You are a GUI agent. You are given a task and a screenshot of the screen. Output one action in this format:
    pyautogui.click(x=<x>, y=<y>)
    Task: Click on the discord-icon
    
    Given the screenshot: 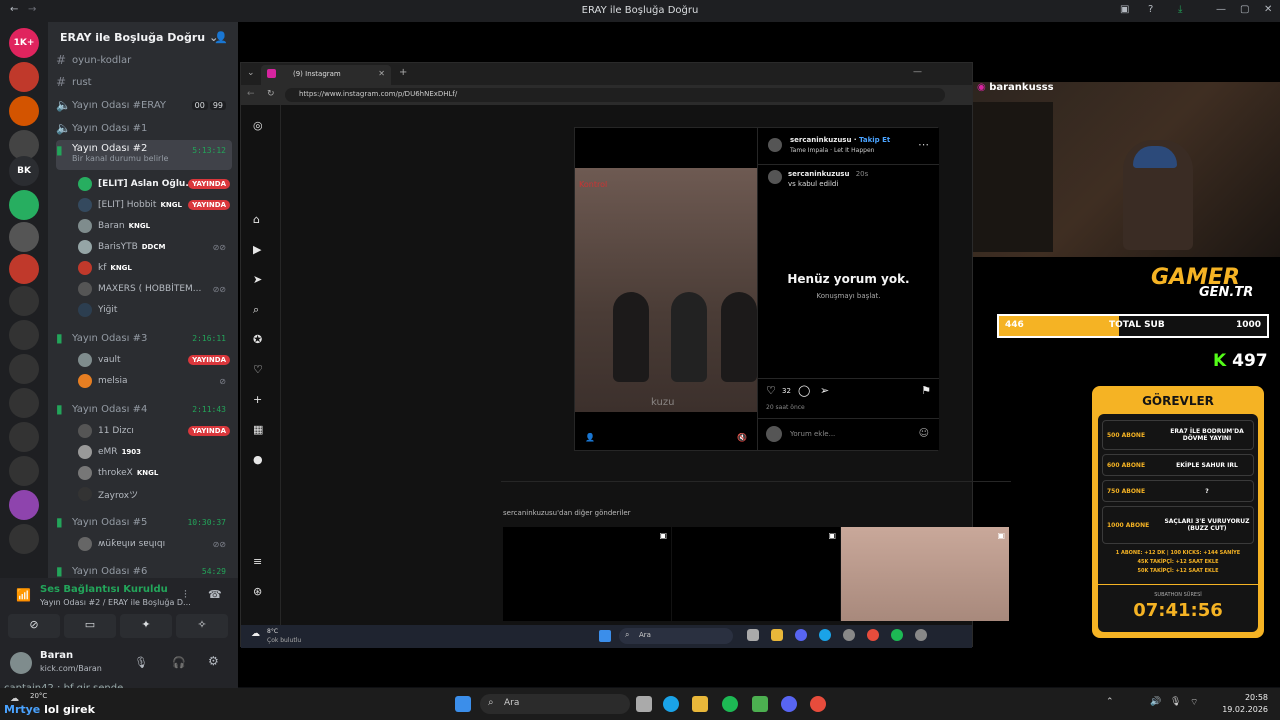 What is the action you would take?
    pyautogui.click(x=789, y=704)
    